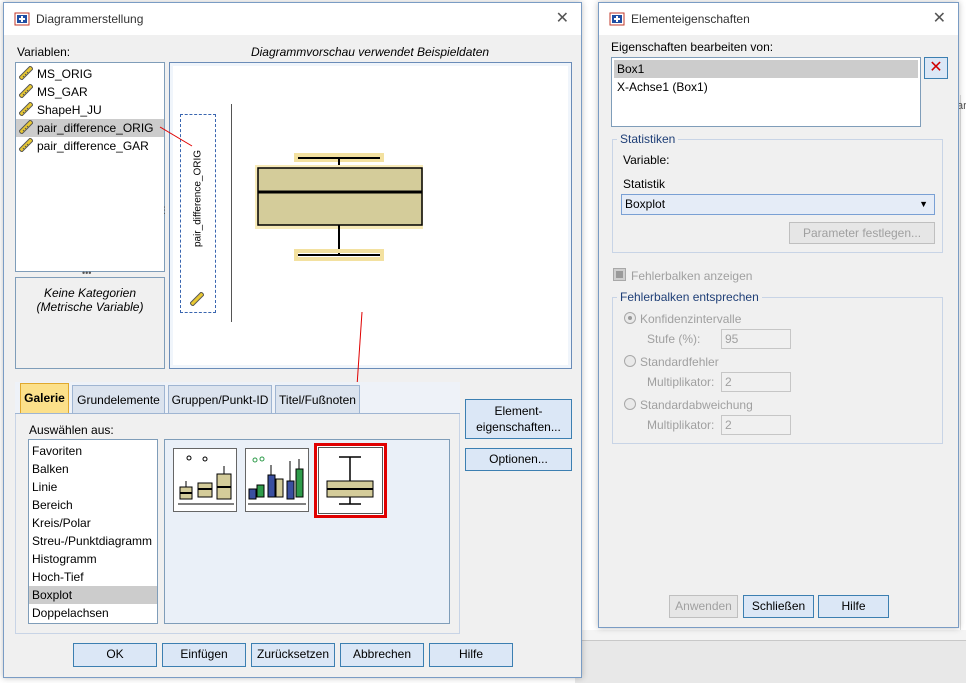 Image resolution: width=966 pixels, height=683 pixels. What do you see at coordinates (471, 655) in the screenshot?
I see `help-button: Hilfe` at bounding box center [471, 655].